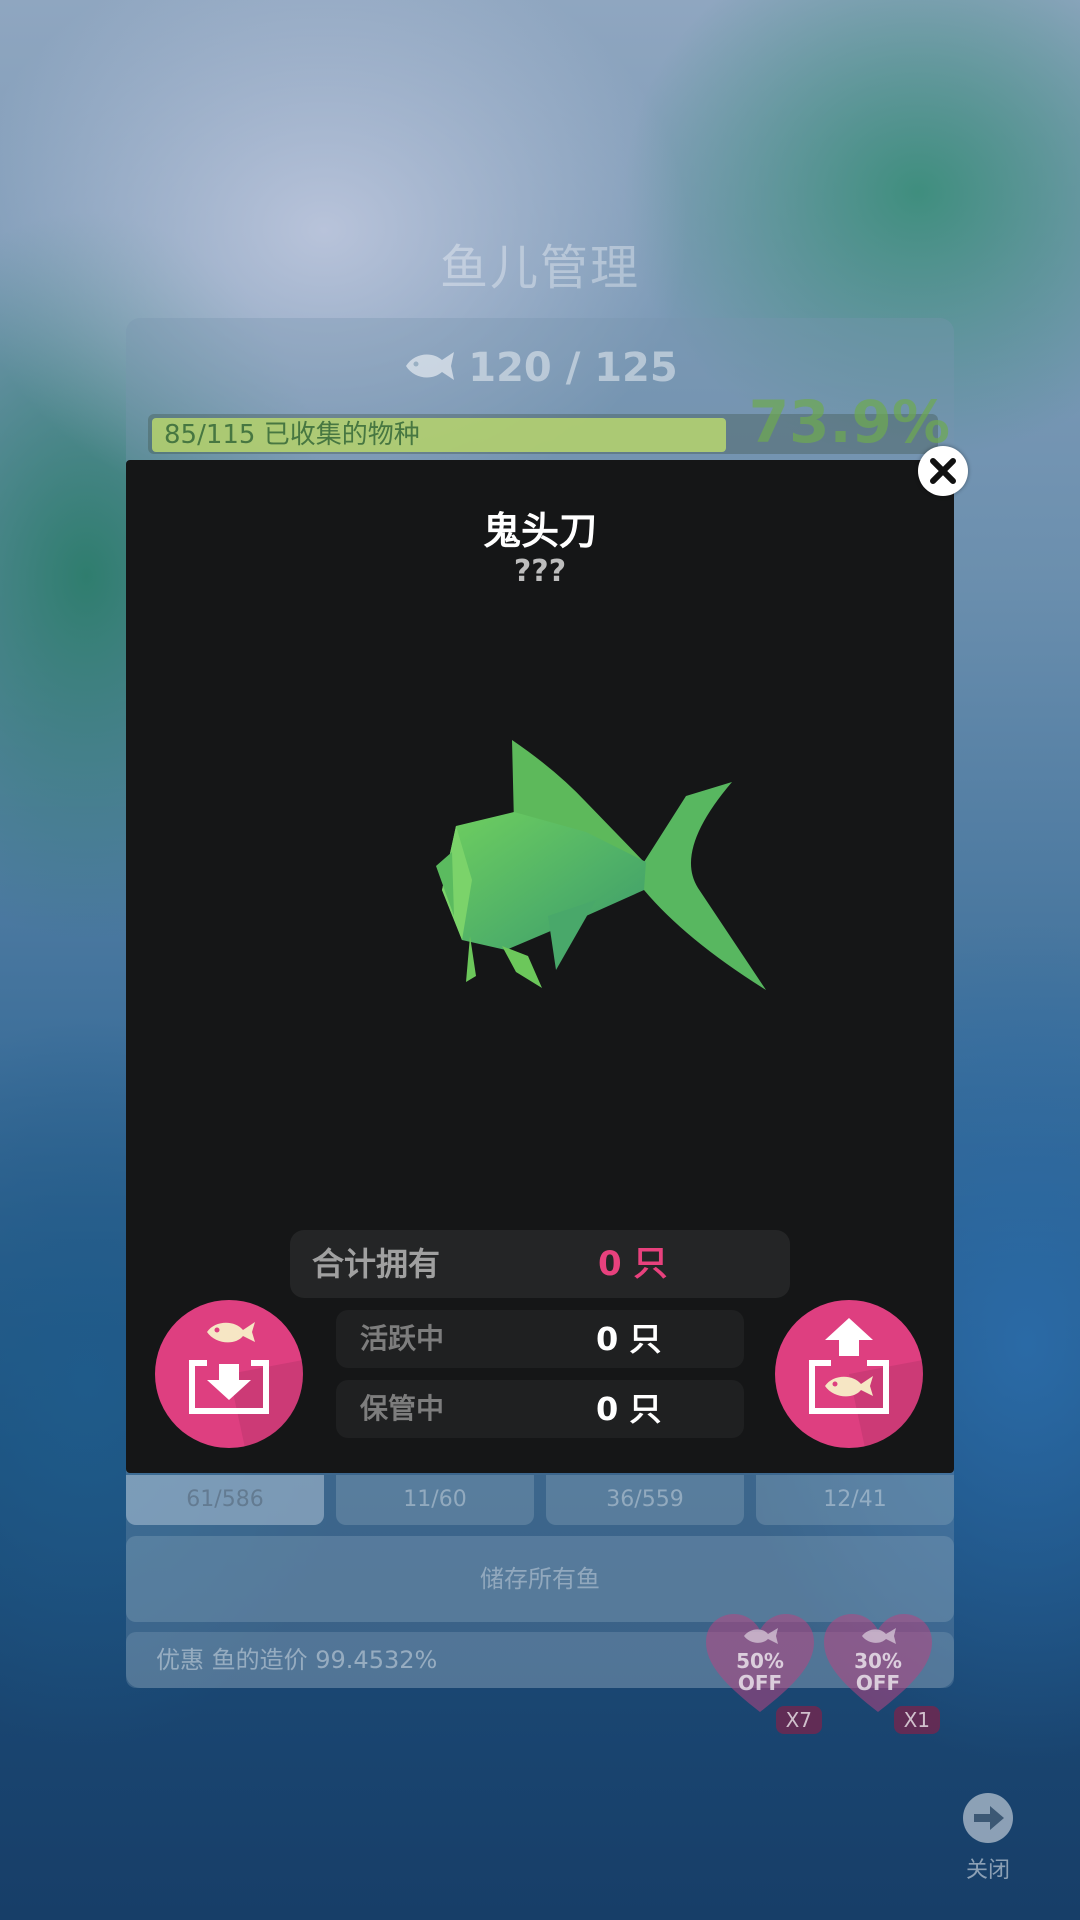  Describe the element at coordinates (539, 531) in the screenshot. I see `fish-name: 鬼头刀` at that location.